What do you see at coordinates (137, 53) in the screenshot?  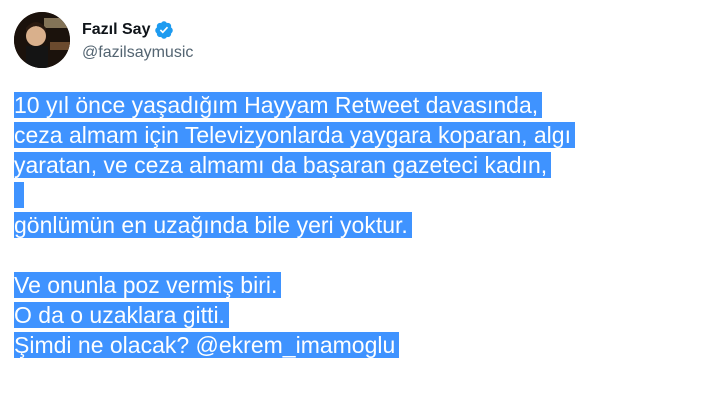 I see `user-handle: @fazilsaymusic` at bounding box center [137, 53].